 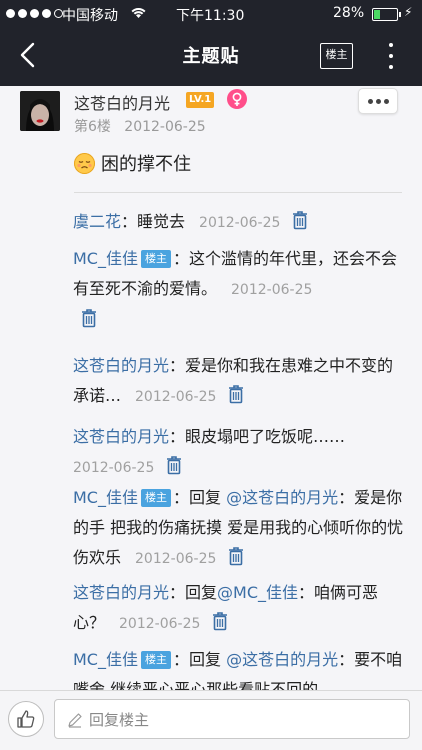 What do you see at coordinates (84, 163) in the screenshot?
I see `sleepy-emoji-icon` at bounding box center [84, 163].